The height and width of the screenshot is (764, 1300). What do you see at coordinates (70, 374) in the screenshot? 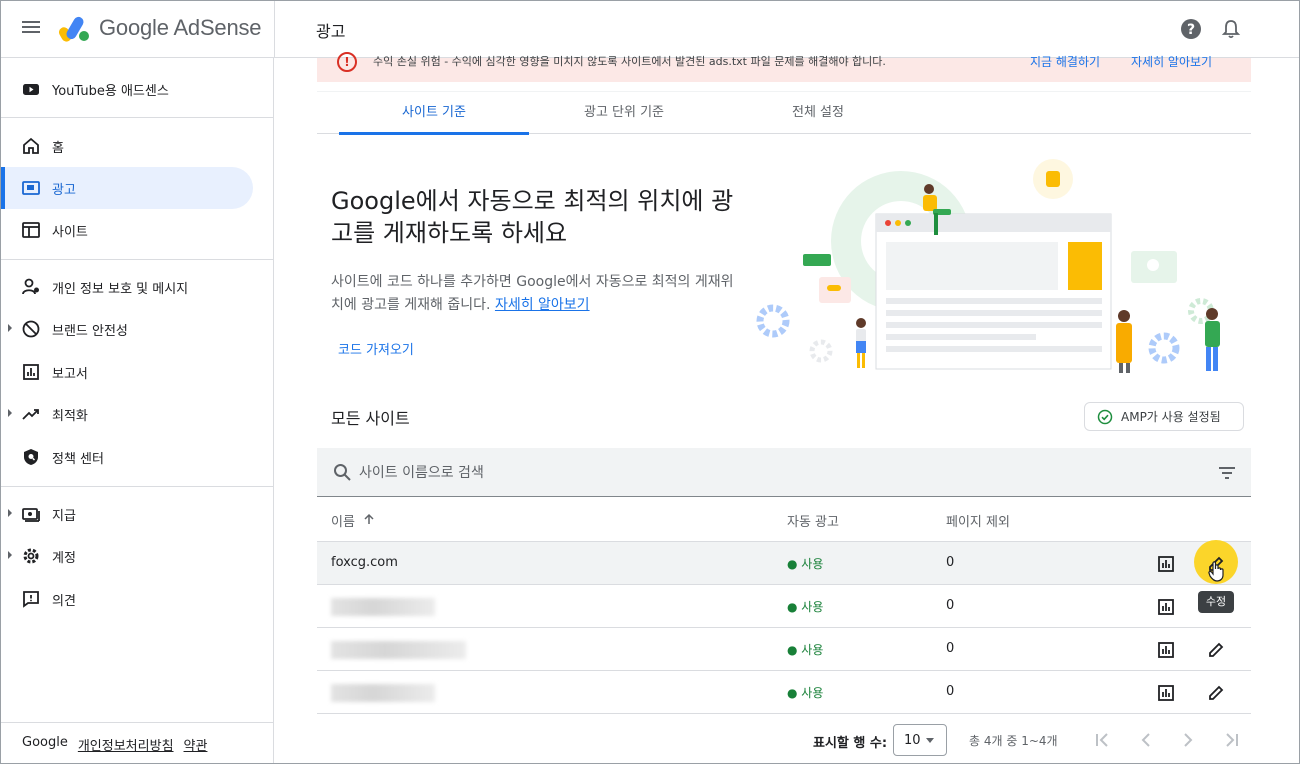
I see `sidebar-item-label: 보고서` at bounding box center [70, 374].